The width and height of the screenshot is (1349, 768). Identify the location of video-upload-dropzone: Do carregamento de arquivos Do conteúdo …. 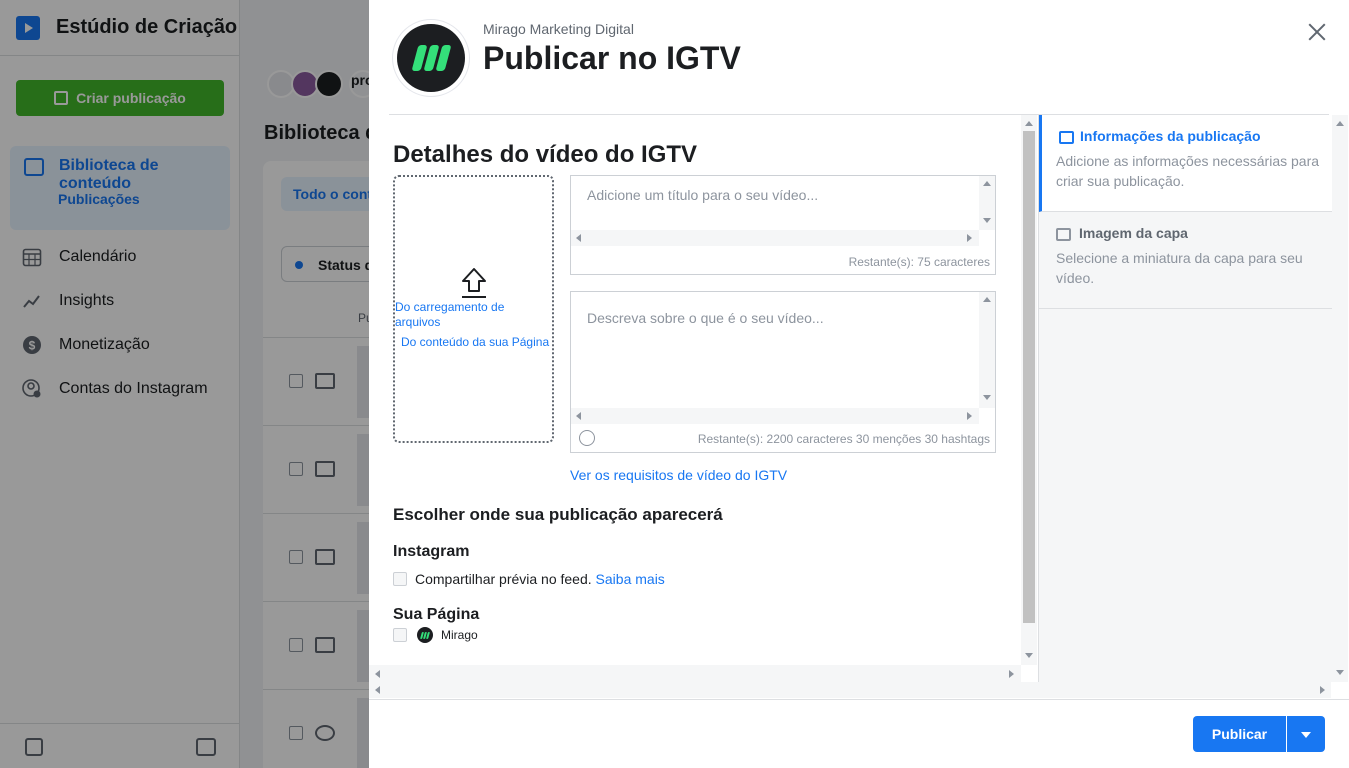
(473, 309).